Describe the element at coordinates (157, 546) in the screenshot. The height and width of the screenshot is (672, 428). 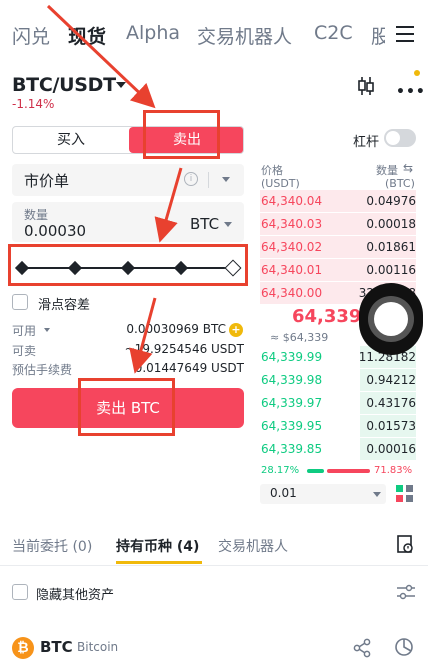
I see `tab-holdings: 持有币种 (4)` at that location.